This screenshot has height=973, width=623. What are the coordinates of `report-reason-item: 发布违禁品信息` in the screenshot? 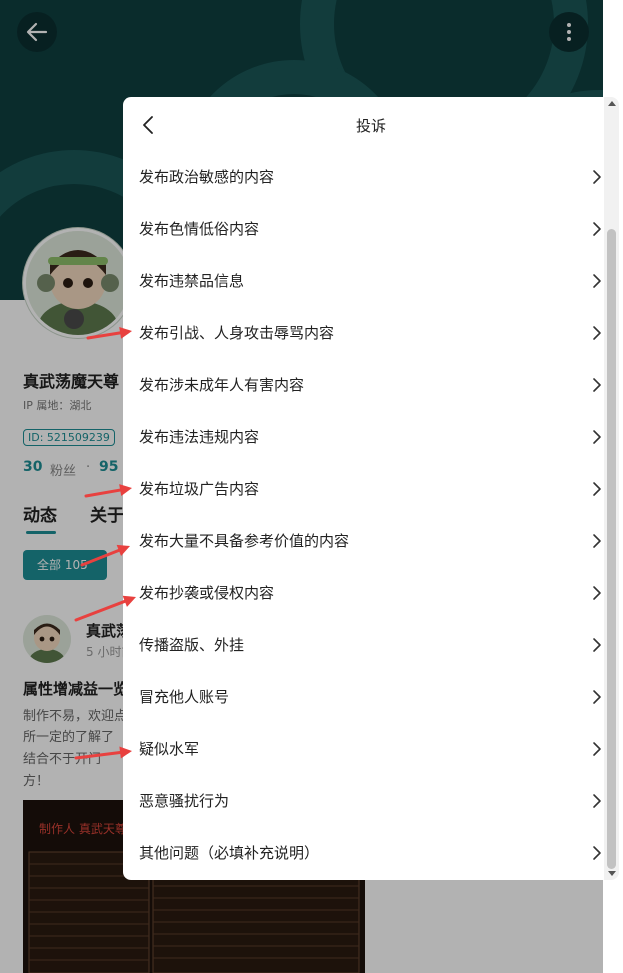 It's located at (363, 281).